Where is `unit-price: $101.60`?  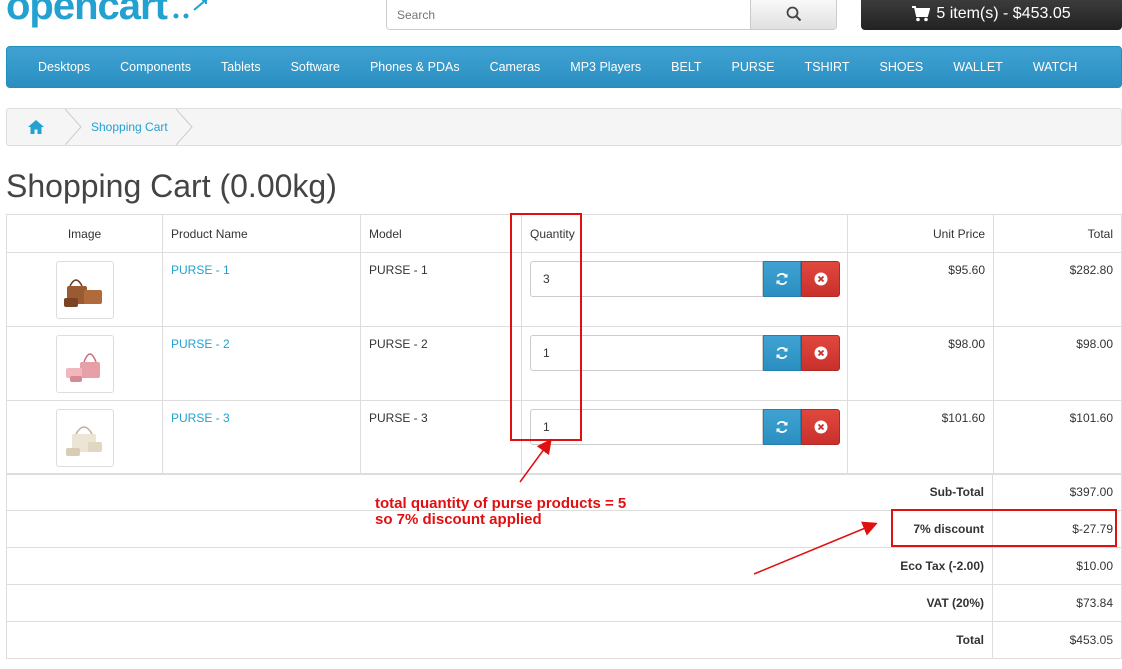 unit-price: $101.60 is located at coordinates (920, 437).